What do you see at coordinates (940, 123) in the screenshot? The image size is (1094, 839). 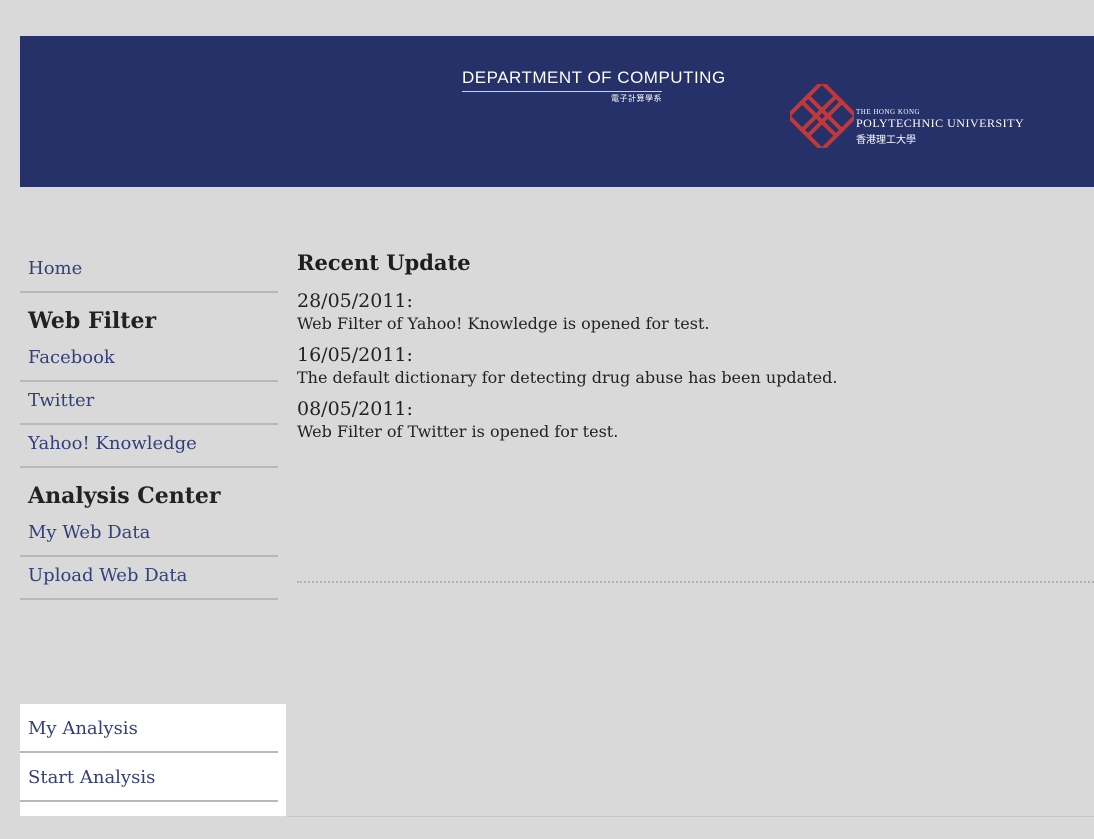 I see `university-name: POLYTECHNIC UNIVERSITY` at bounding box center [940, 123].